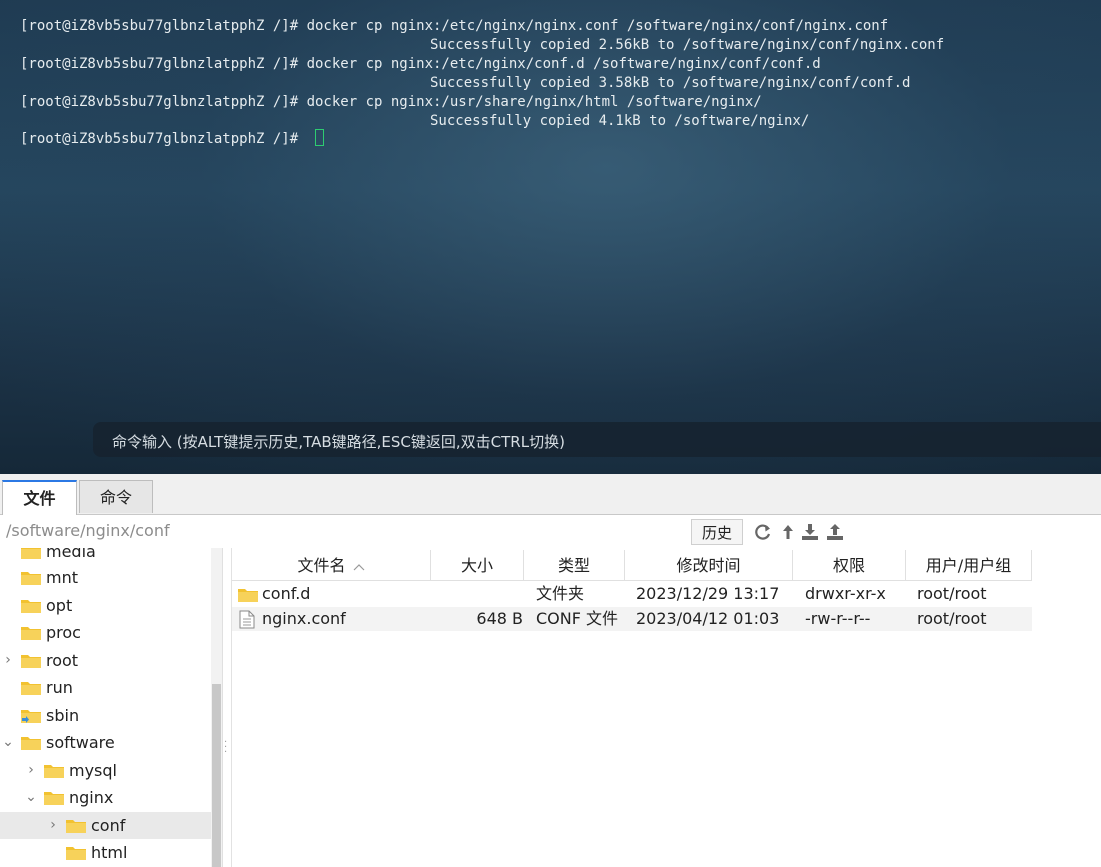 This screenshot has height=867, width=1101. I want to click on tree-item-proc: proc, so click(105, 632).